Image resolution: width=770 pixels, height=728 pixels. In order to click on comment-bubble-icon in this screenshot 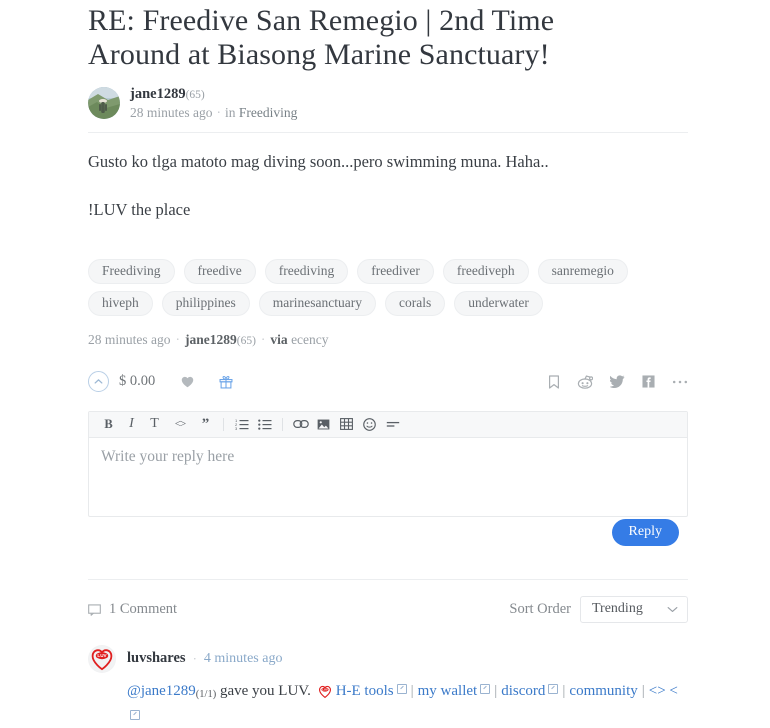, I will do `click(94, 610)`.